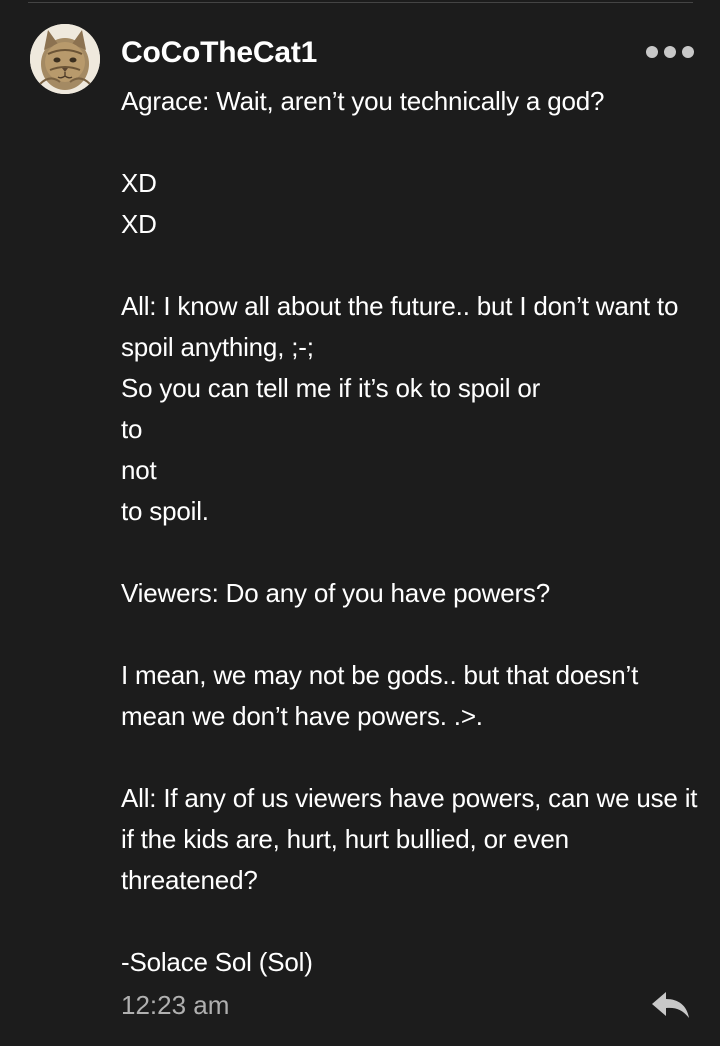 The height and width of the screenshot is (1046, 720). Describe the element at coordinates (219, 53) in the screenshot. I see `username: CoCoTheCat1` at that location.